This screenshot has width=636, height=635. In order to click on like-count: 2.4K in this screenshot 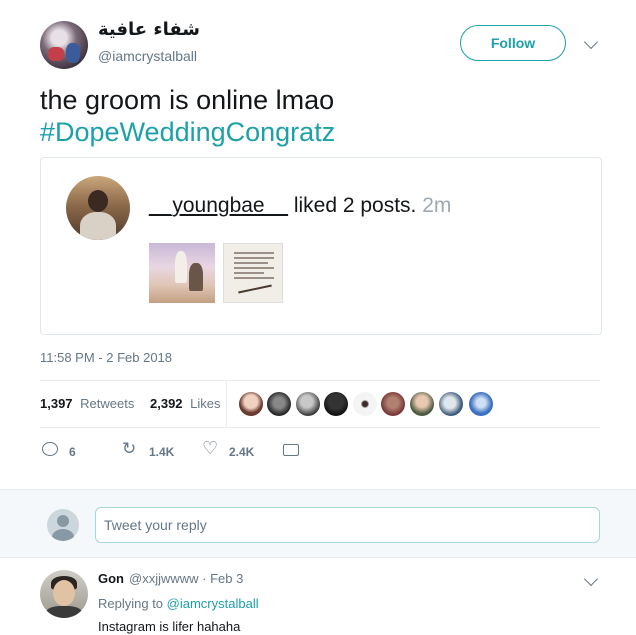, I will do `click(241, 452)`.